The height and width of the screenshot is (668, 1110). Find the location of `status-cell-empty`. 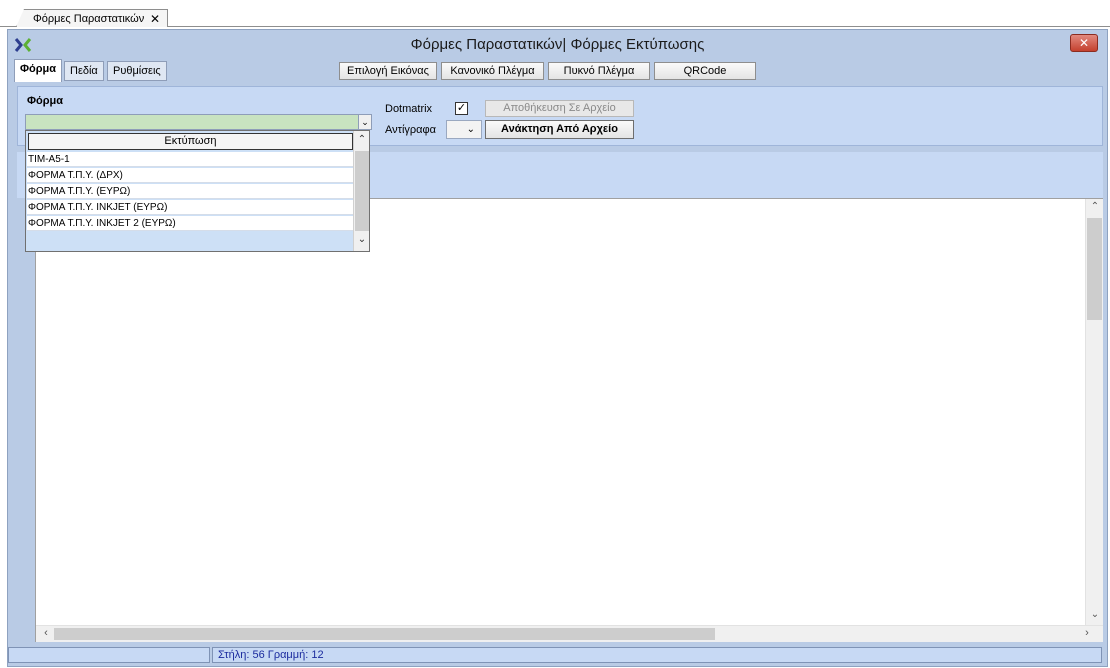

status-cell-empty is located at coordinates (109, 655).